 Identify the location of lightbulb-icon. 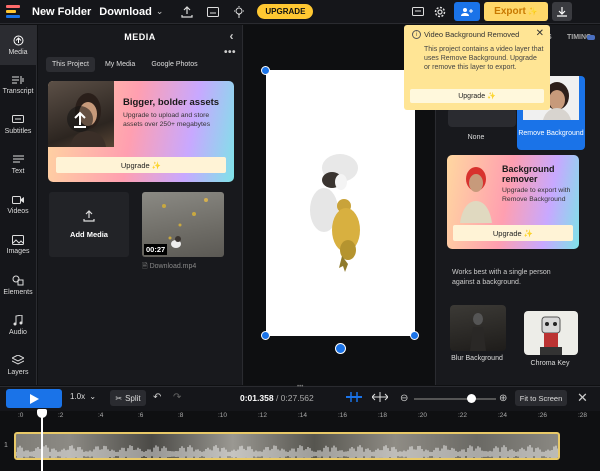
(239, 12).